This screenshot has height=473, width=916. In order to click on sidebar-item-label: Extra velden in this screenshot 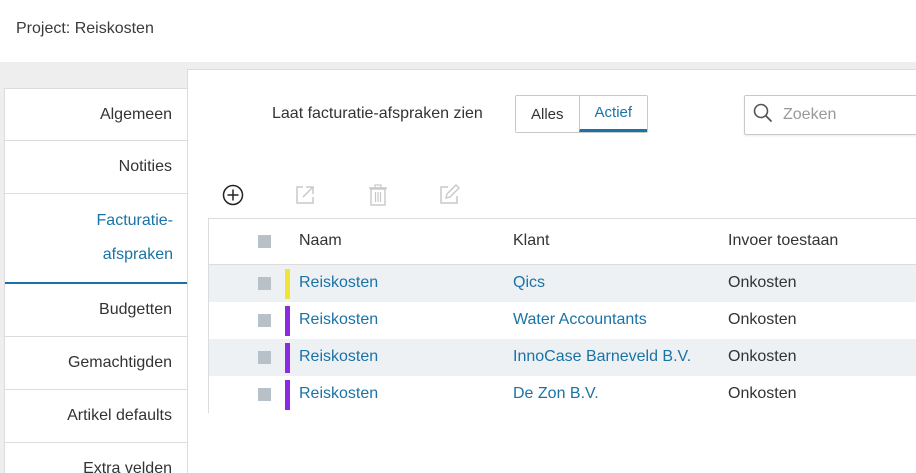, I will do `click(127, 466)`.